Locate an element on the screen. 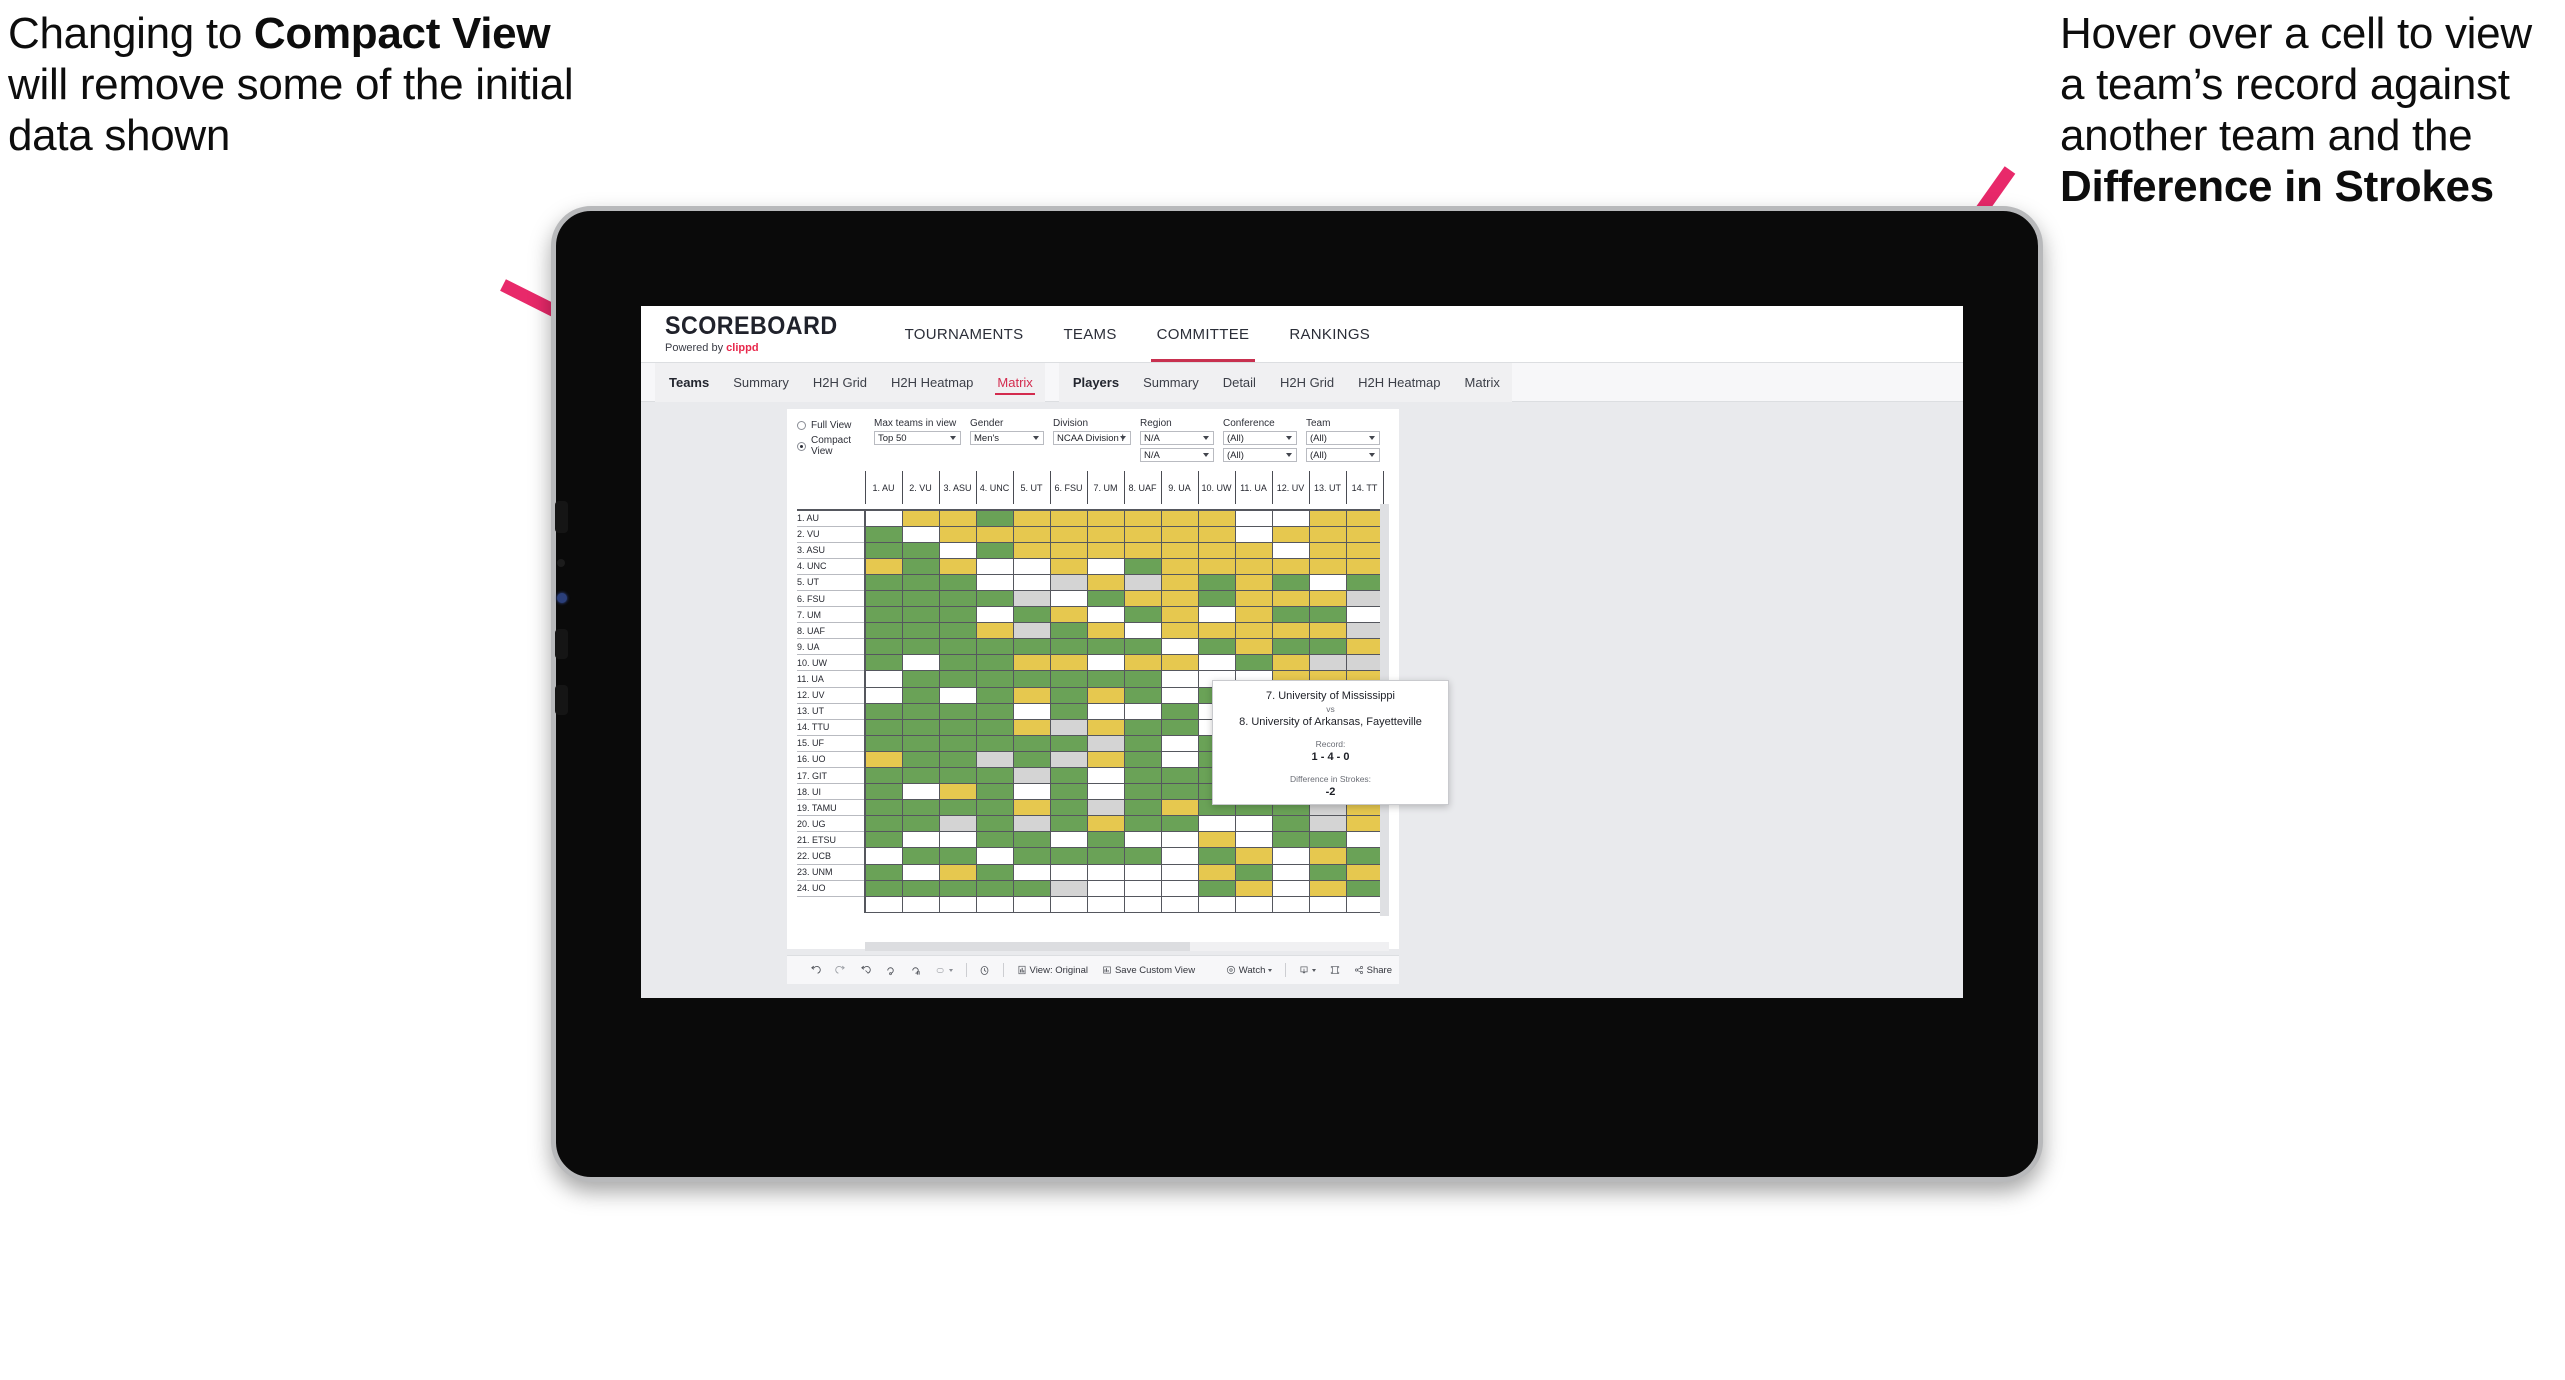 The height and width of the screenshot is (1380, 2565). pause-button is located at coordinates (915, 970).